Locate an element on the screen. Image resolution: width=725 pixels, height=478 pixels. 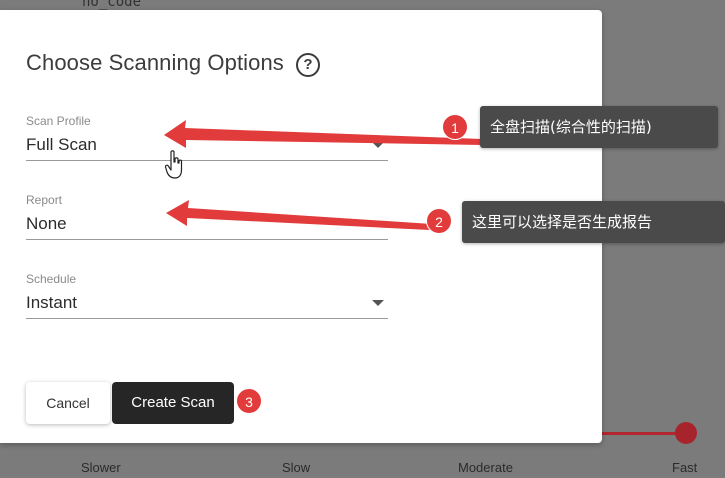
schedule-label: Schedule is located at coordinates (51, 279).